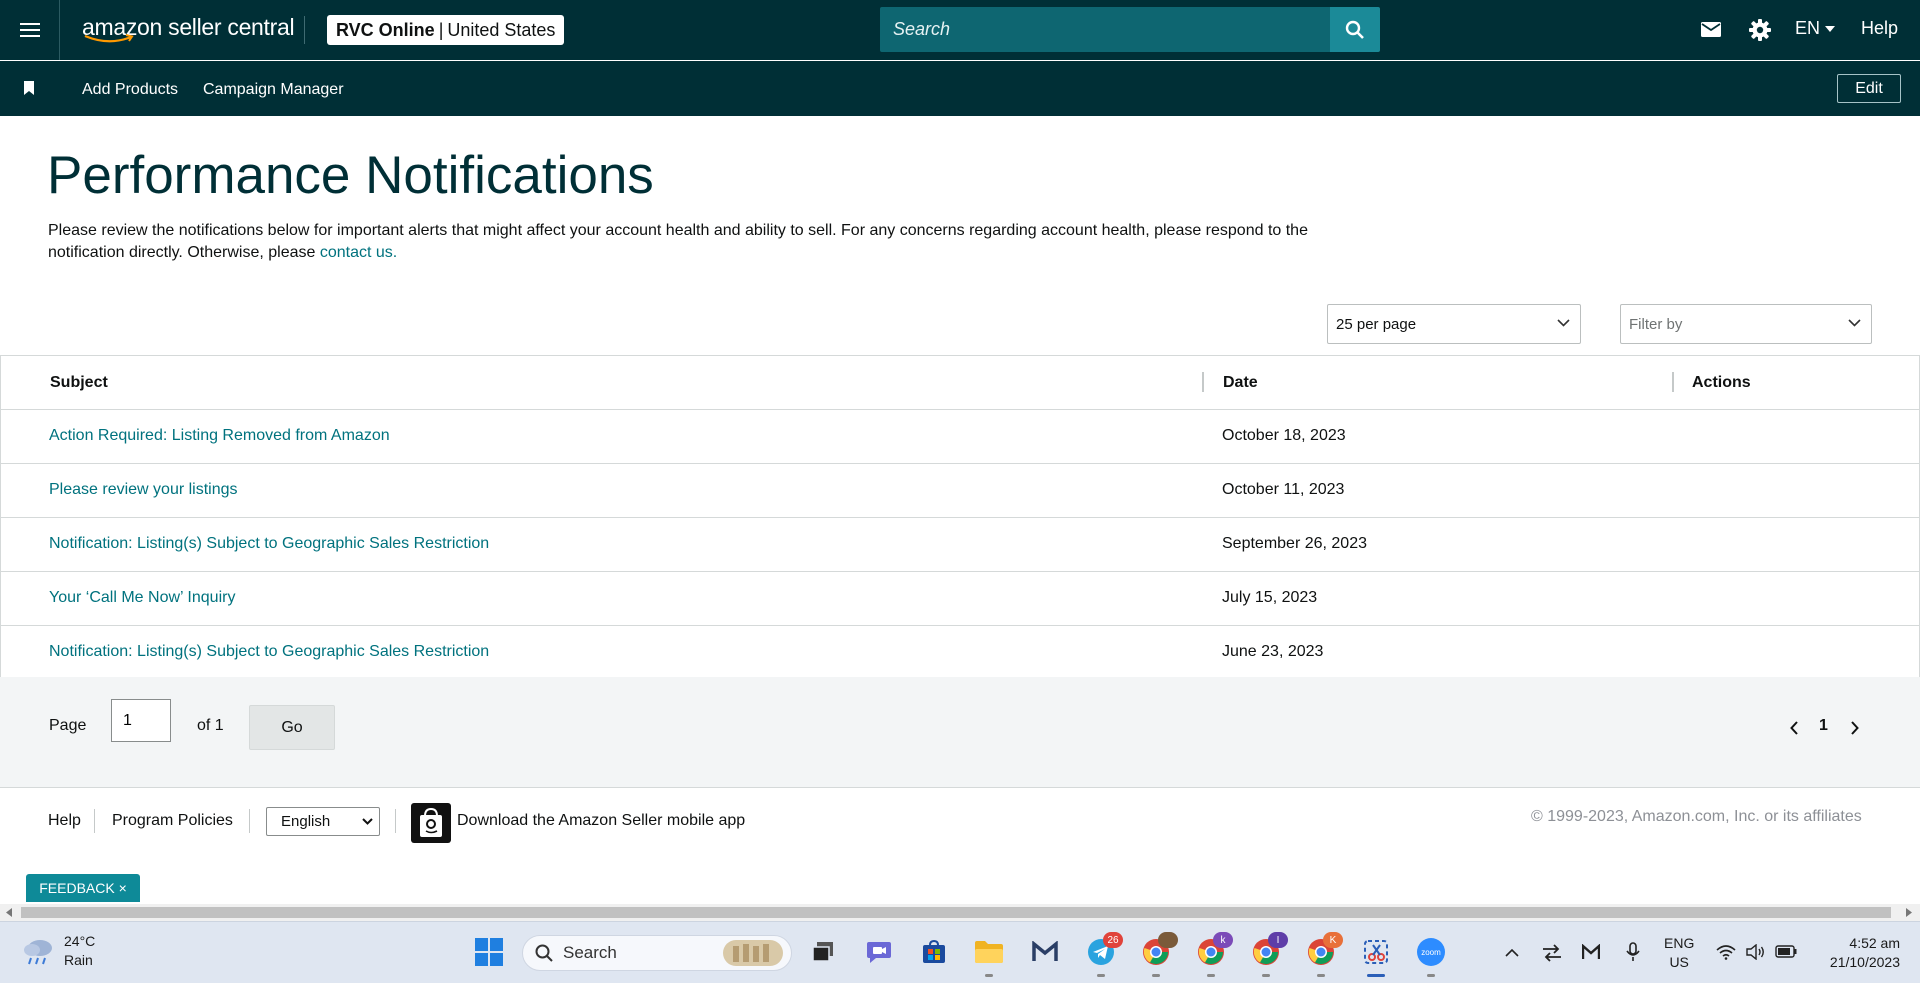 The height and width of the screenshot is (983, 1920). Describe the element at coordinates (1214, 954) in the screenshot. I see `chrome-profile-button: k` at that location.